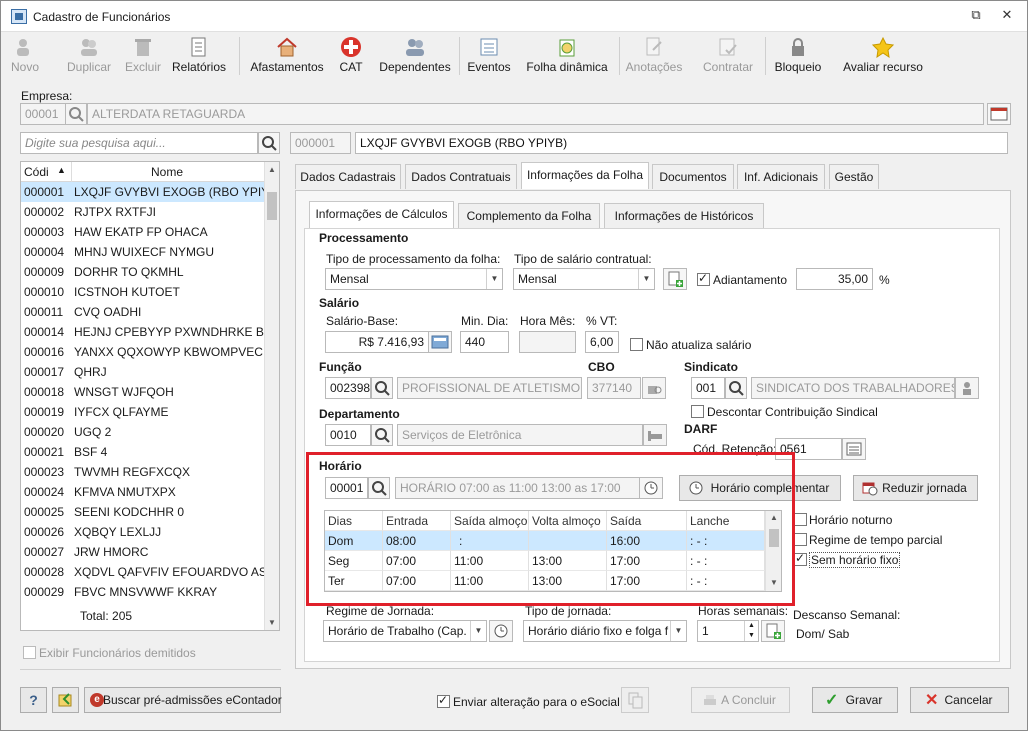  I want to click on tab-1: Dados Cadastrais, so click(348, 176).